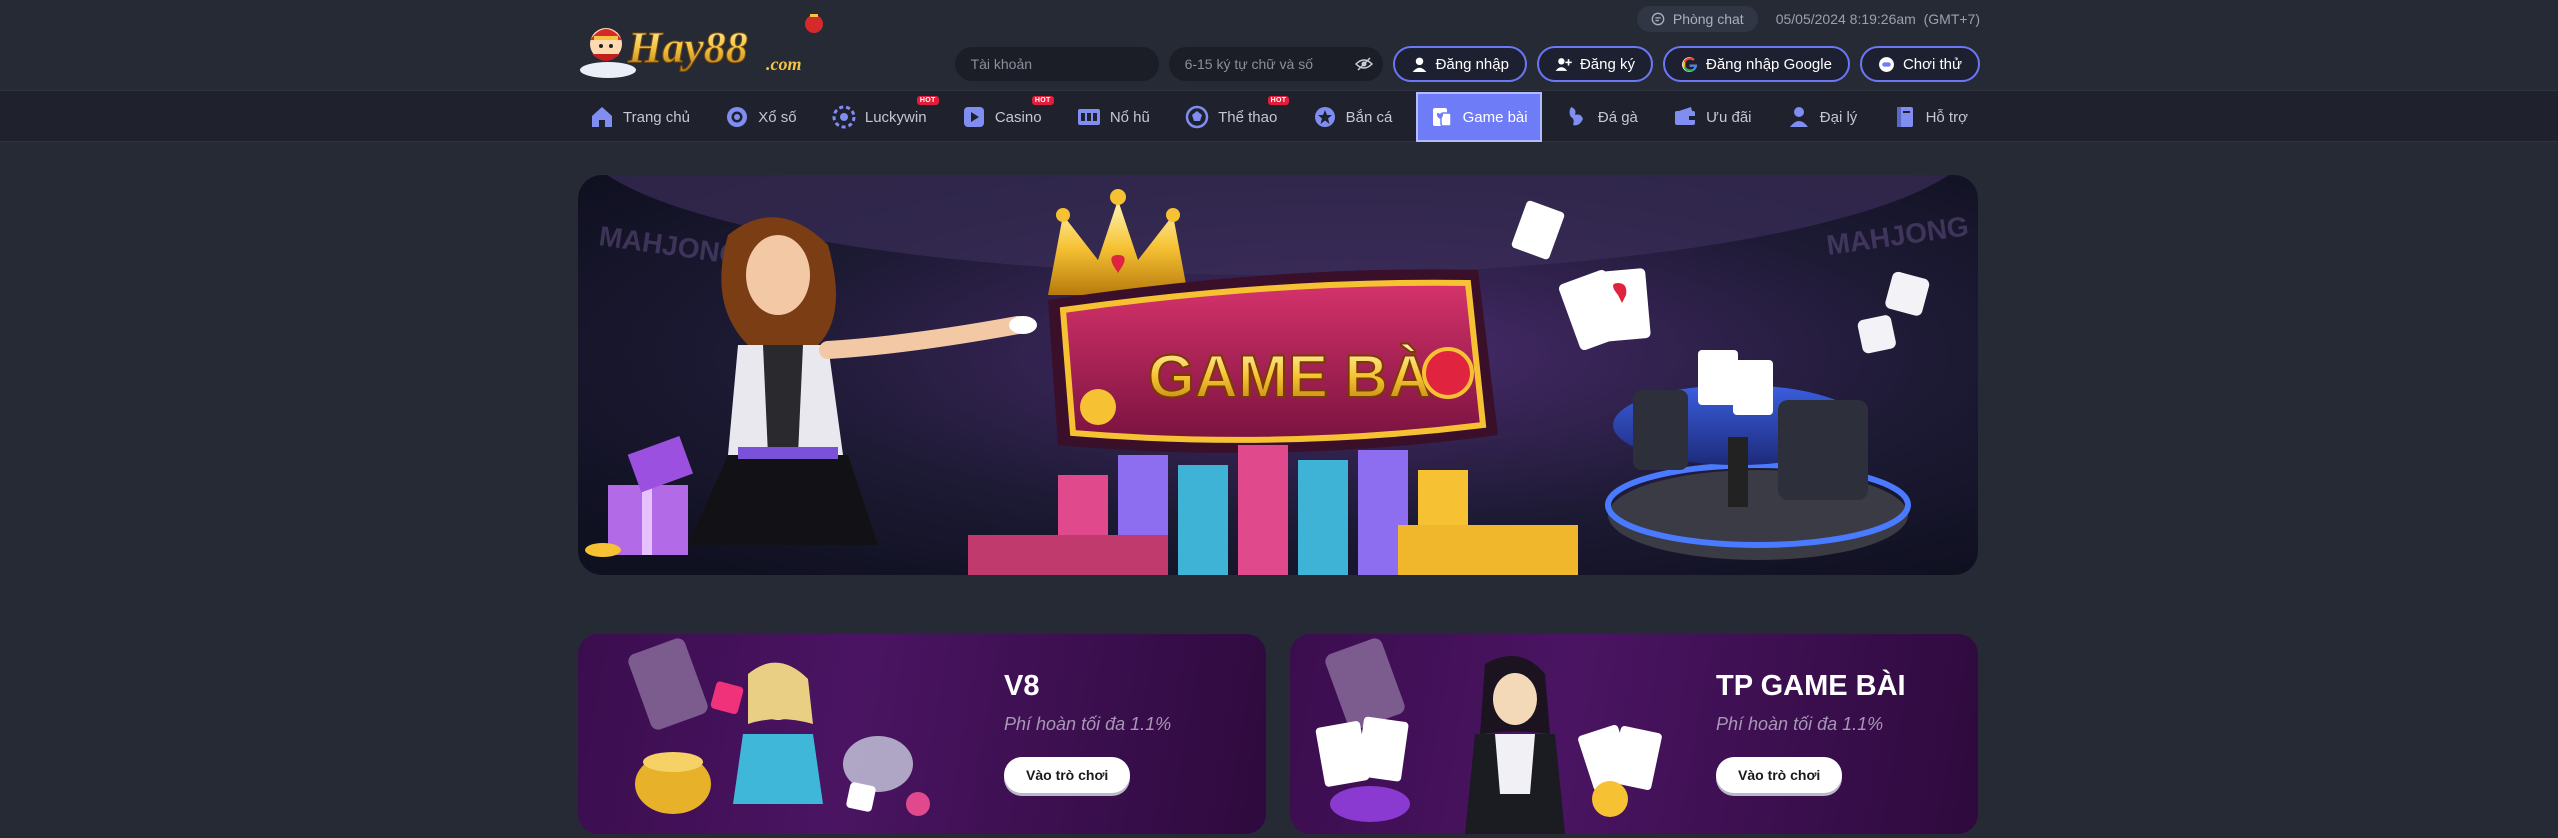  Describe the element at coordinates (1798, 117) in the screenshot. I see `agent-icon` at that location.